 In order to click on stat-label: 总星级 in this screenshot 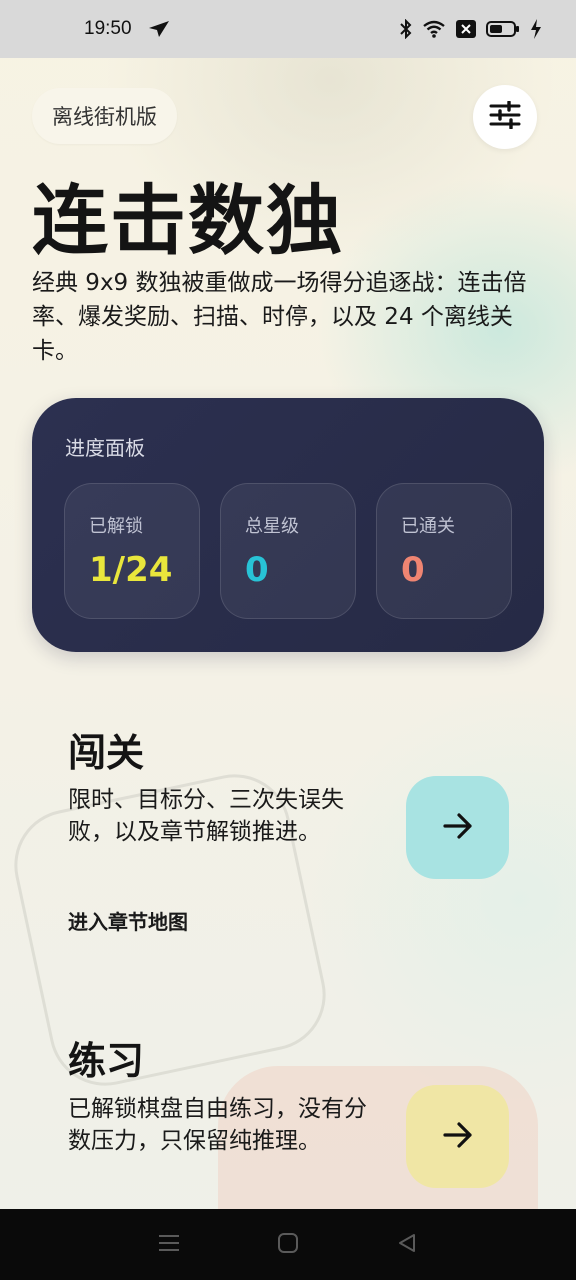, I will do `click(272, 526)`.